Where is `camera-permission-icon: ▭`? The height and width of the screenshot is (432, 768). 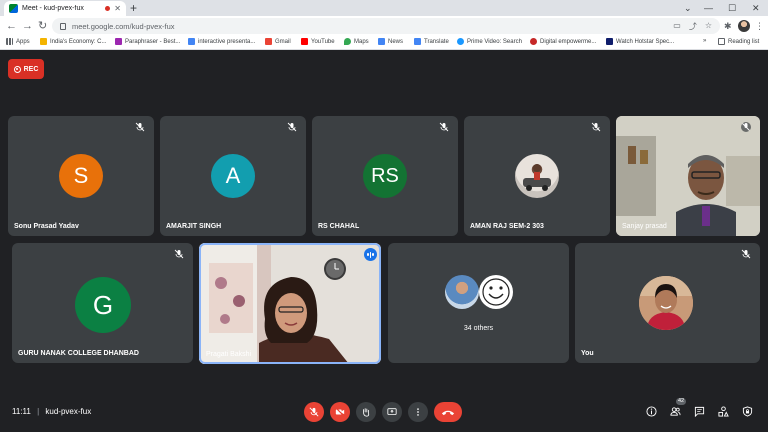
camera-permission-icon: ▭ is located at coordinates (677, 26).